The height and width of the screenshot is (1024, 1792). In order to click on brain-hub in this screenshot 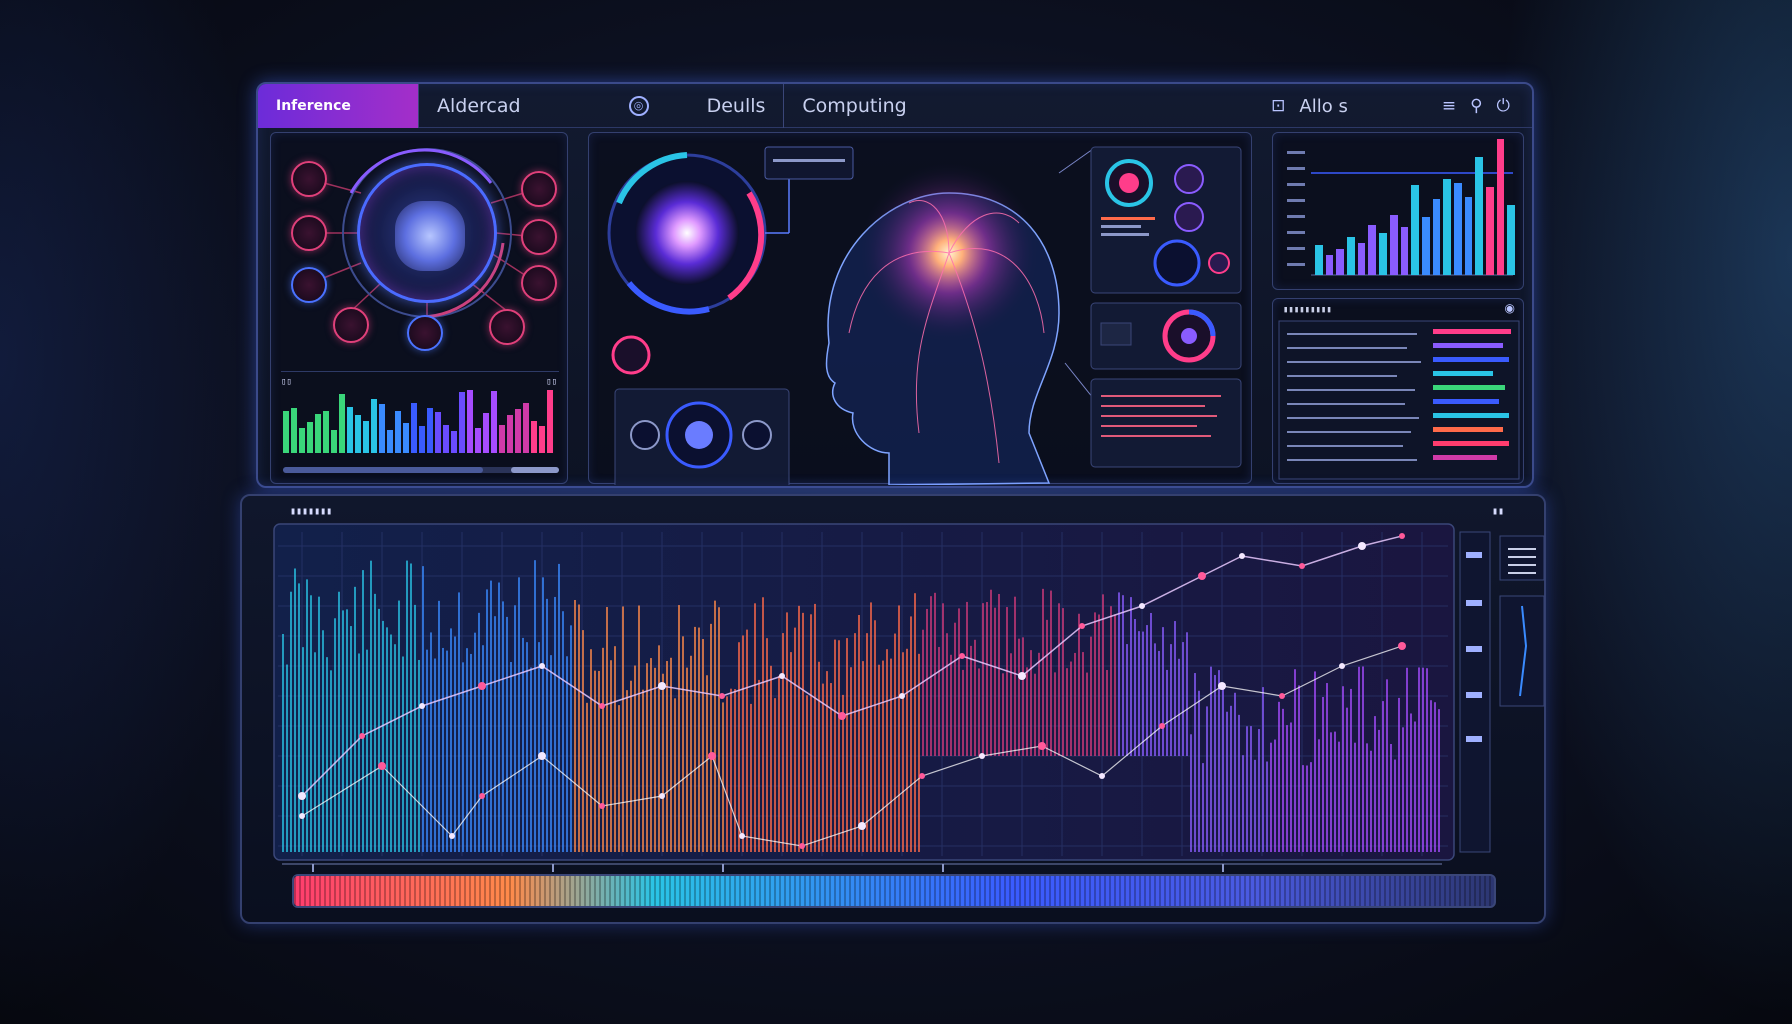, I will do `click(427, 233)`.